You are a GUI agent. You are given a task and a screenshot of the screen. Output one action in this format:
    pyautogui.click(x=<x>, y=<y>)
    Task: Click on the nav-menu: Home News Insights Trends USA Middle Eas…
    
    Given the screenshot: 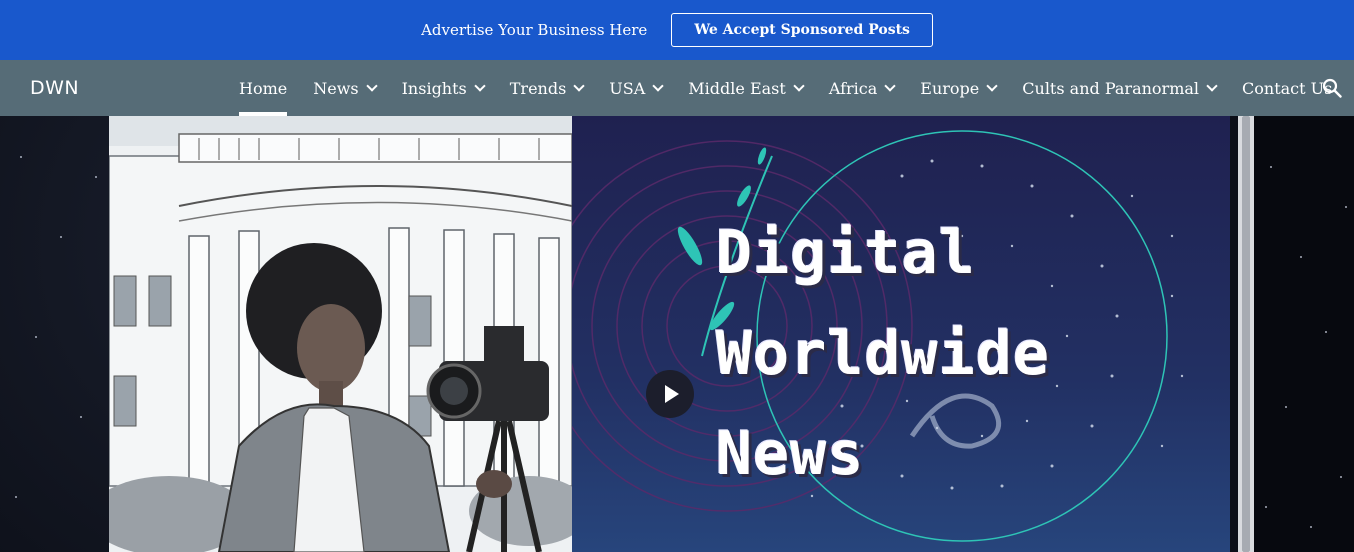 What is the action you would take?
    pyautogui.click(x=785, y=88)
    